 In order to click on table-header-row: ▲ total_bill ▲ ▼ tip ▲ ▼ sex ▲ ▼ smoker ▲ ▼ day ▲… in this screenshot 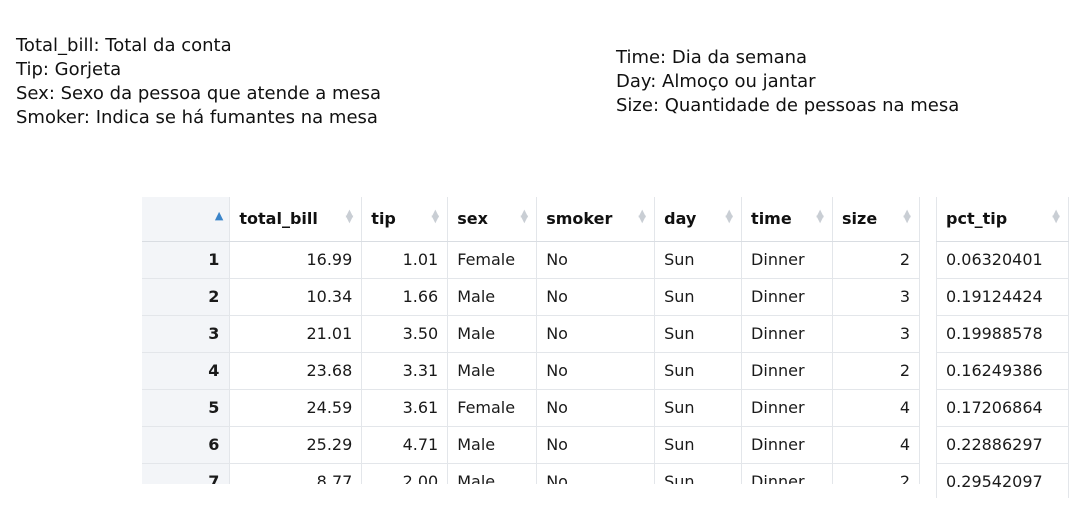, I will do `click(531, 219)`.